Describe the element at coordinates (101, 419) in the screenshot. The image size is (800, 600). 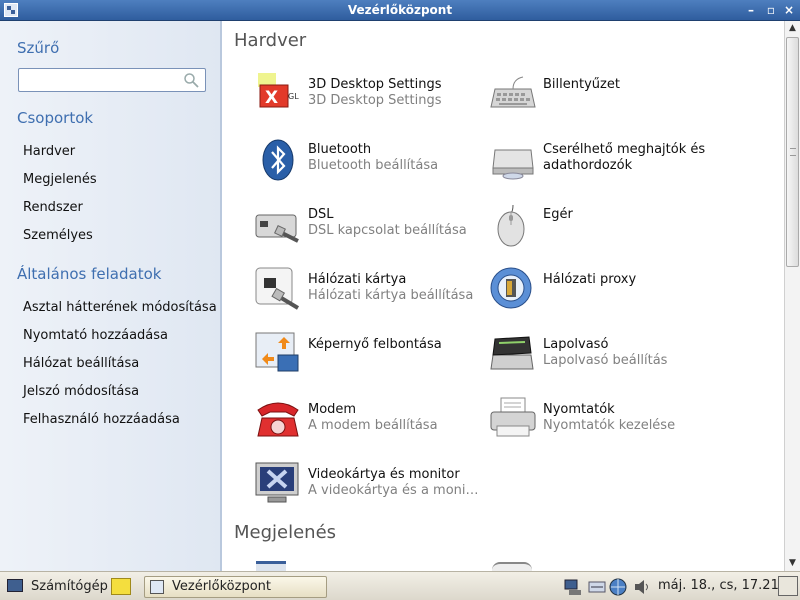
I see `task-add-user: Felhasználó hozzáadása` at that location.